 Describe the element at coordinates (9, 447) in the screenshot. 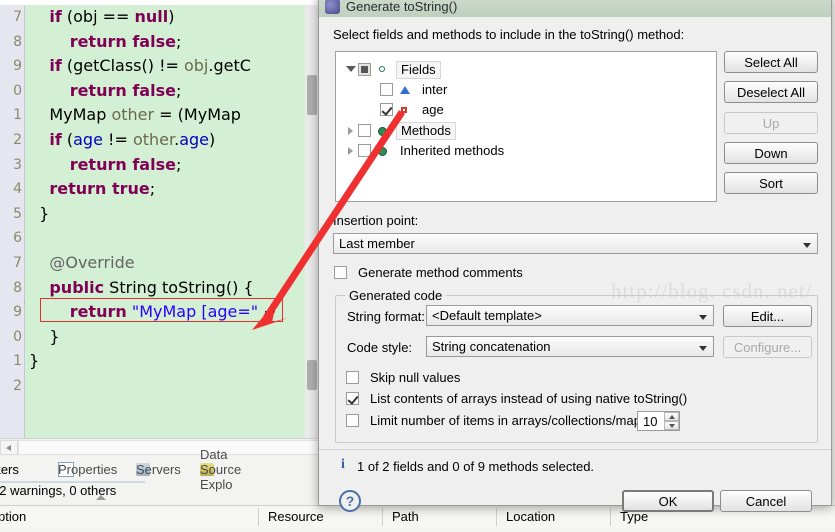

I see `scroll-left-arrow-icon` at that location.